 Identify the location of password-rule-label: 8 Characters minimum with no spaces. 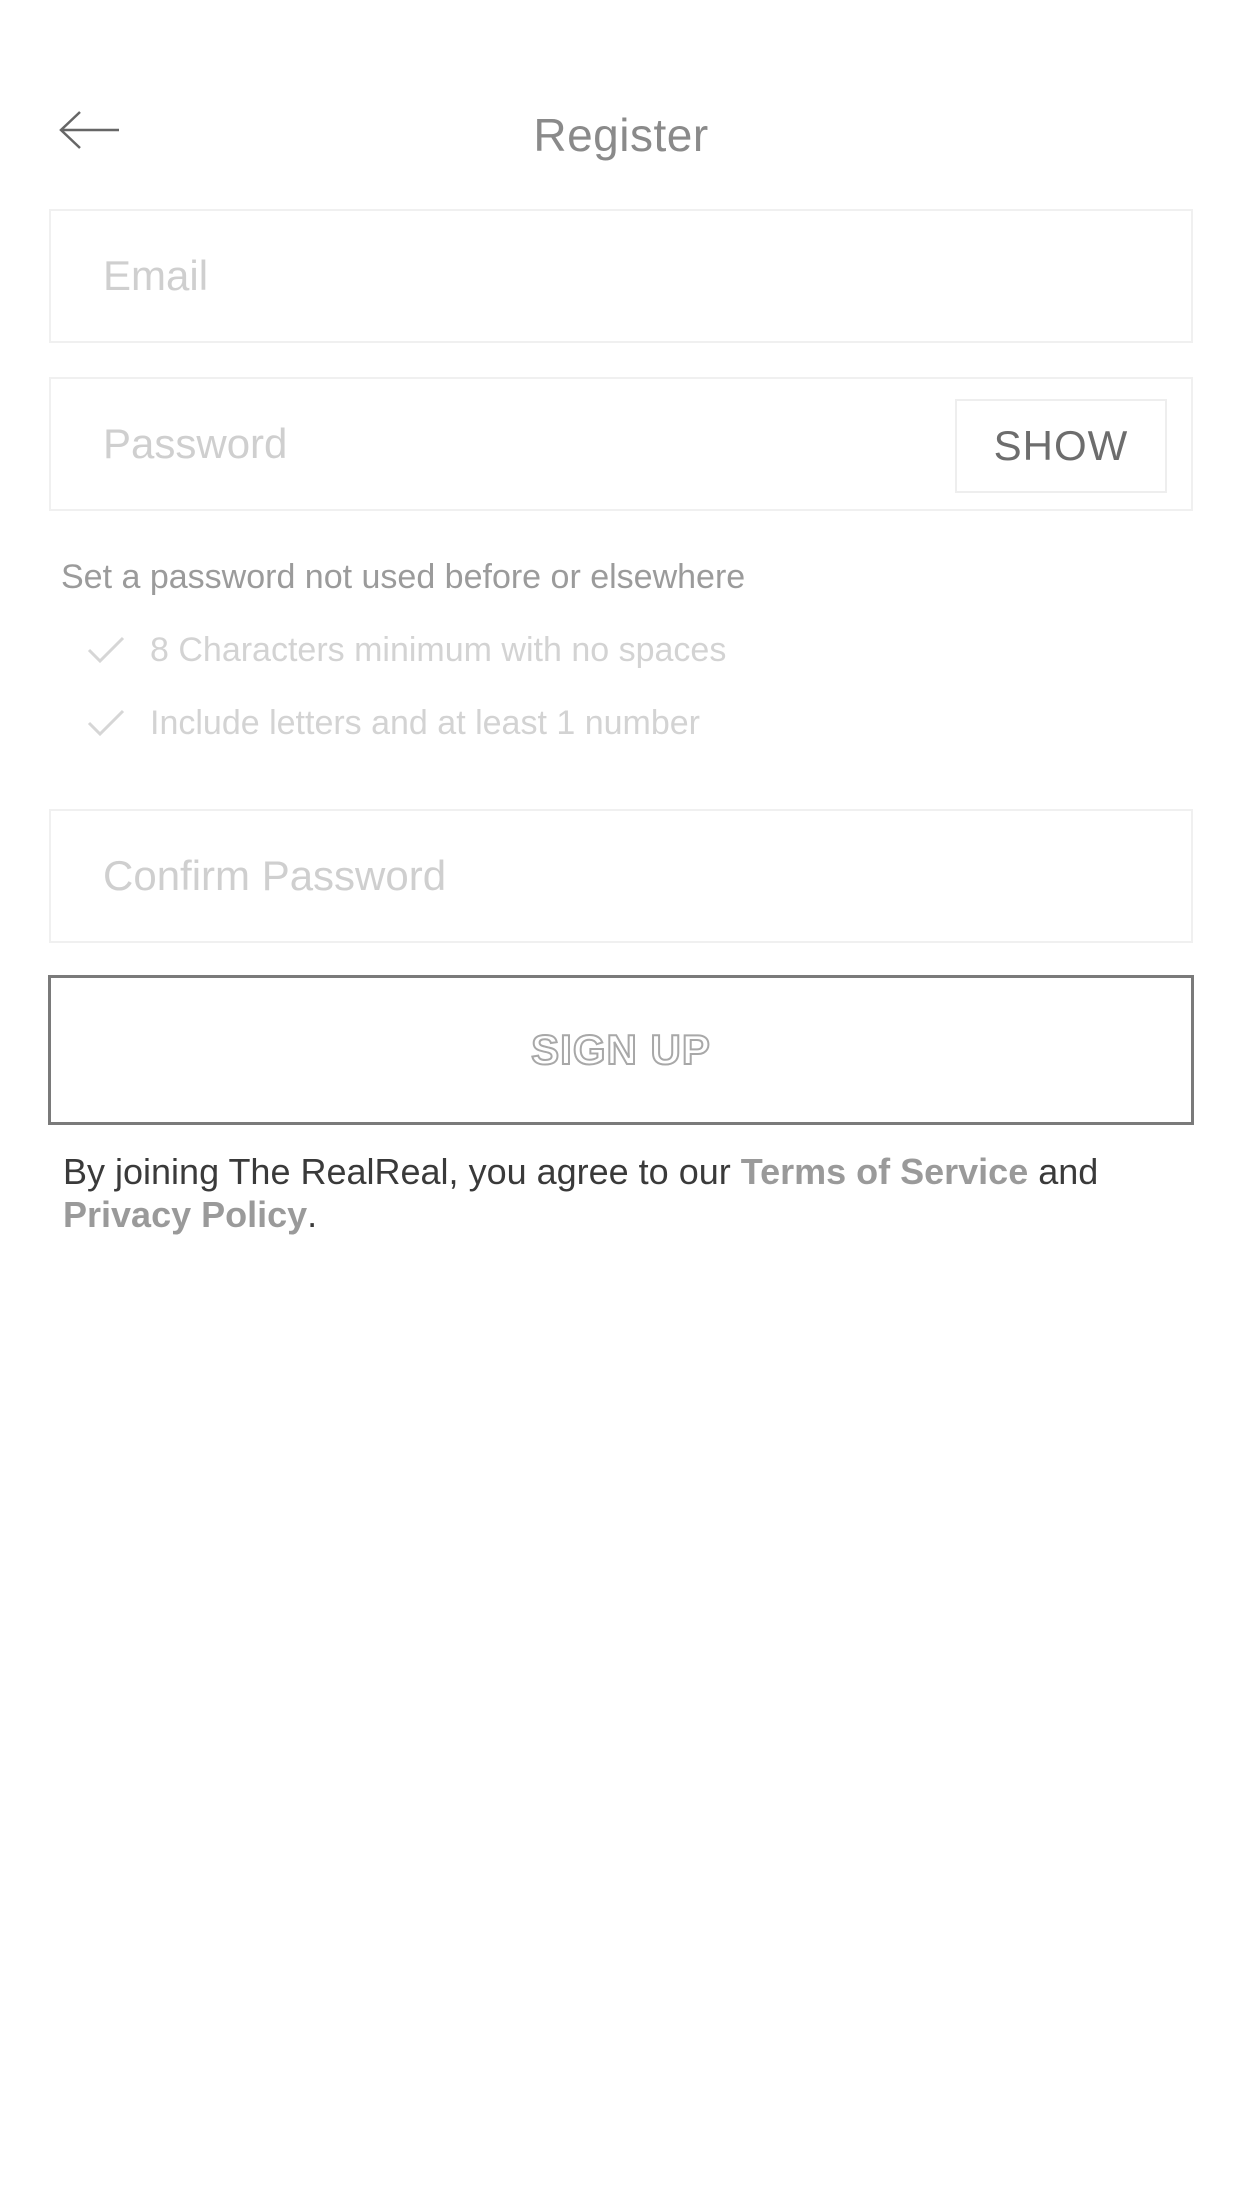
(438, 649).